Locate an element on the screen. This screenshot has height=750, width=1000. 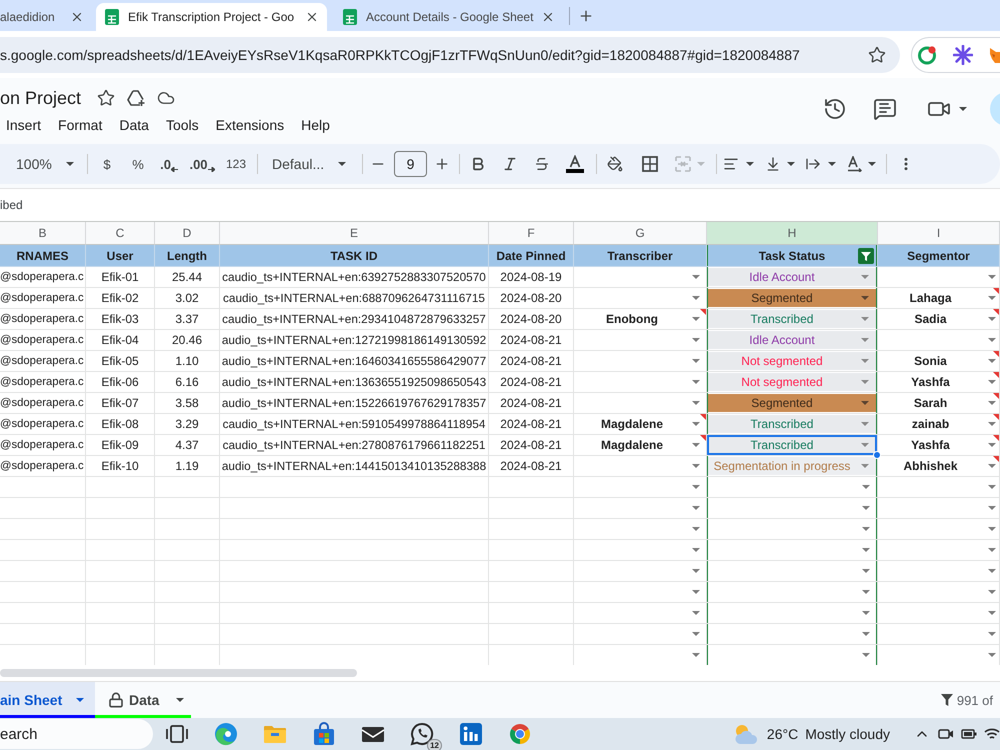
menu-item: Insert is located at coordinates (23, 125).